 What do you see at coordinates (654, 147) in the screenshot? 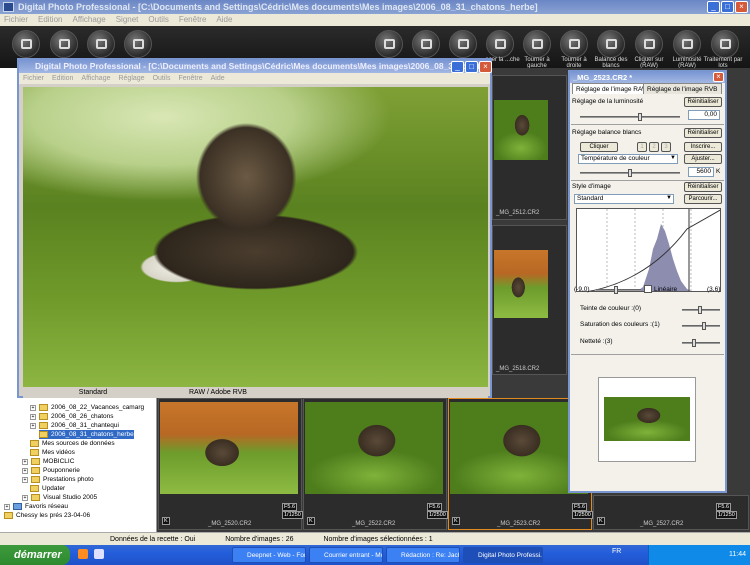
I see `wb-preset-2: 2` at bounding box center [654, 147].